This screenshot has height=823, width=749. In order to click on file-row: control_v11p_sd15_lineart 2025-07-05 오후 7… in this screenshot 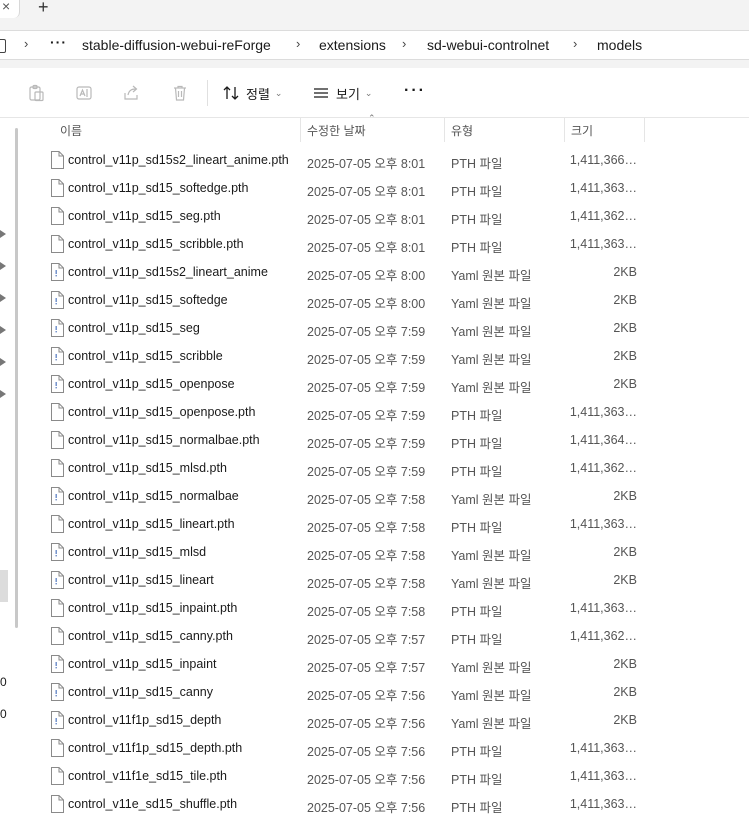, I will do `click(384, 580)`.